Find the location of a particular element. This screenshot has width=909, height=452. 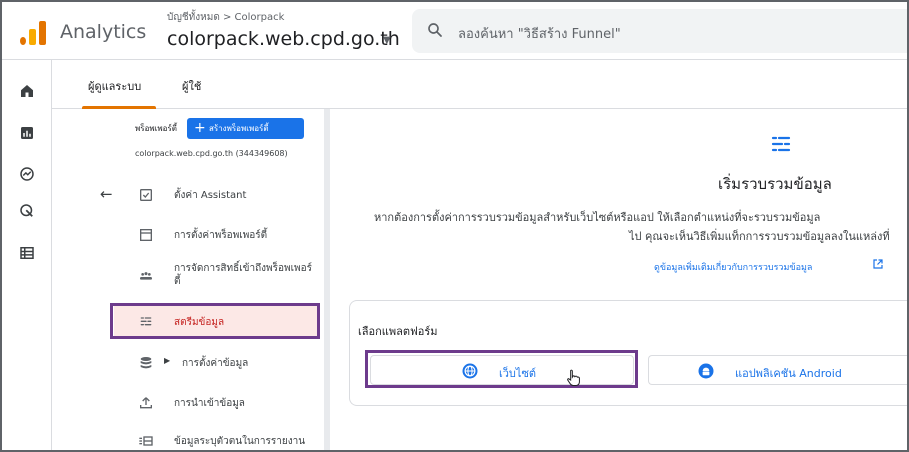

nav-item-reporting-identity: ข้อมูลระบุตัวตนในการรายงาน is located at coordinates (227, 437).